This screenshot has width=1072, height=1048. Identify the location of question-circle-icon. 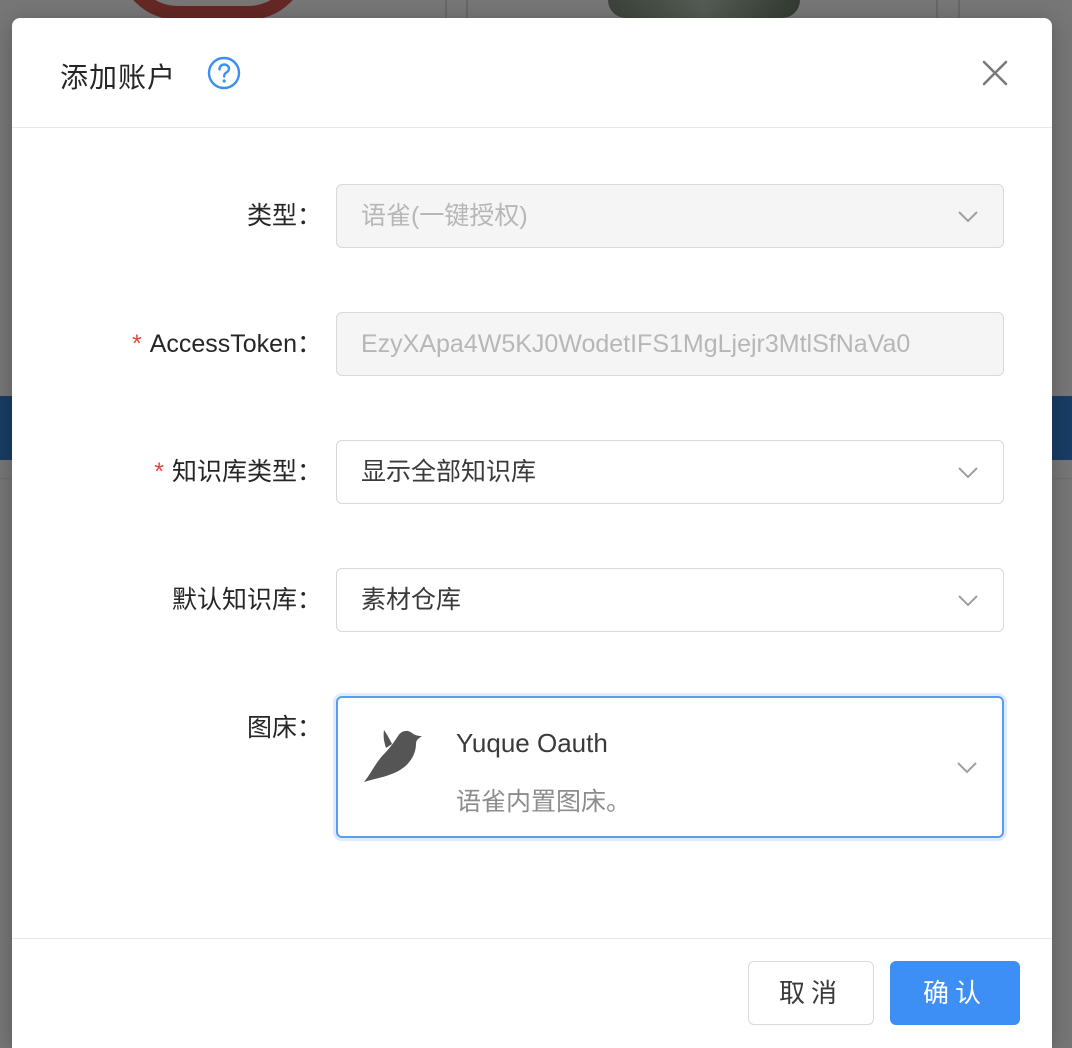
(224, 73).